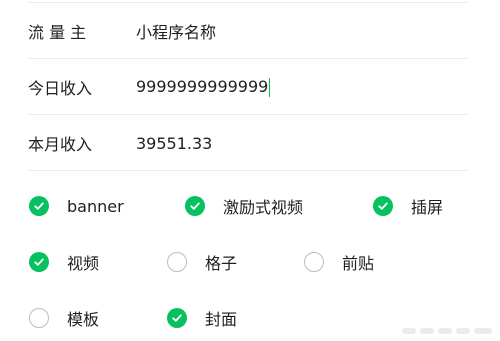  I want to click on option-cover: 封面, so click(202, 318).